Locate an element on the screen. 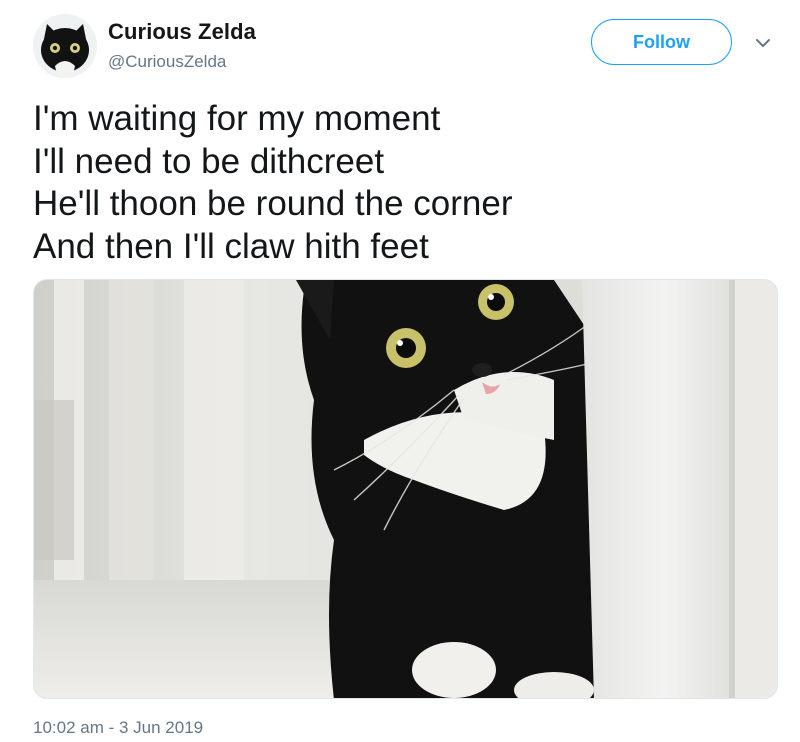  cat-avatar-image is located at coordinates (65, 46).